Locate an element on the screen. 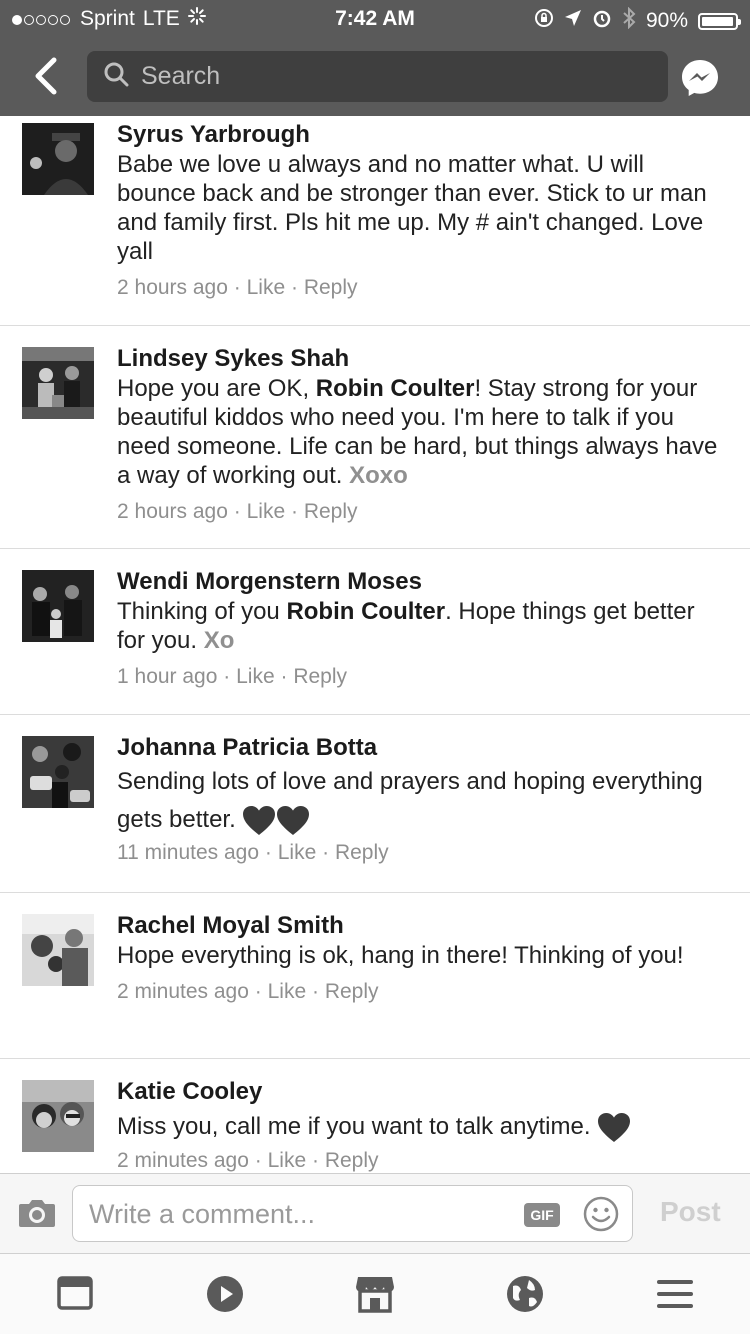  comment-input-box: GIF is located at coordinates (352, 1213).